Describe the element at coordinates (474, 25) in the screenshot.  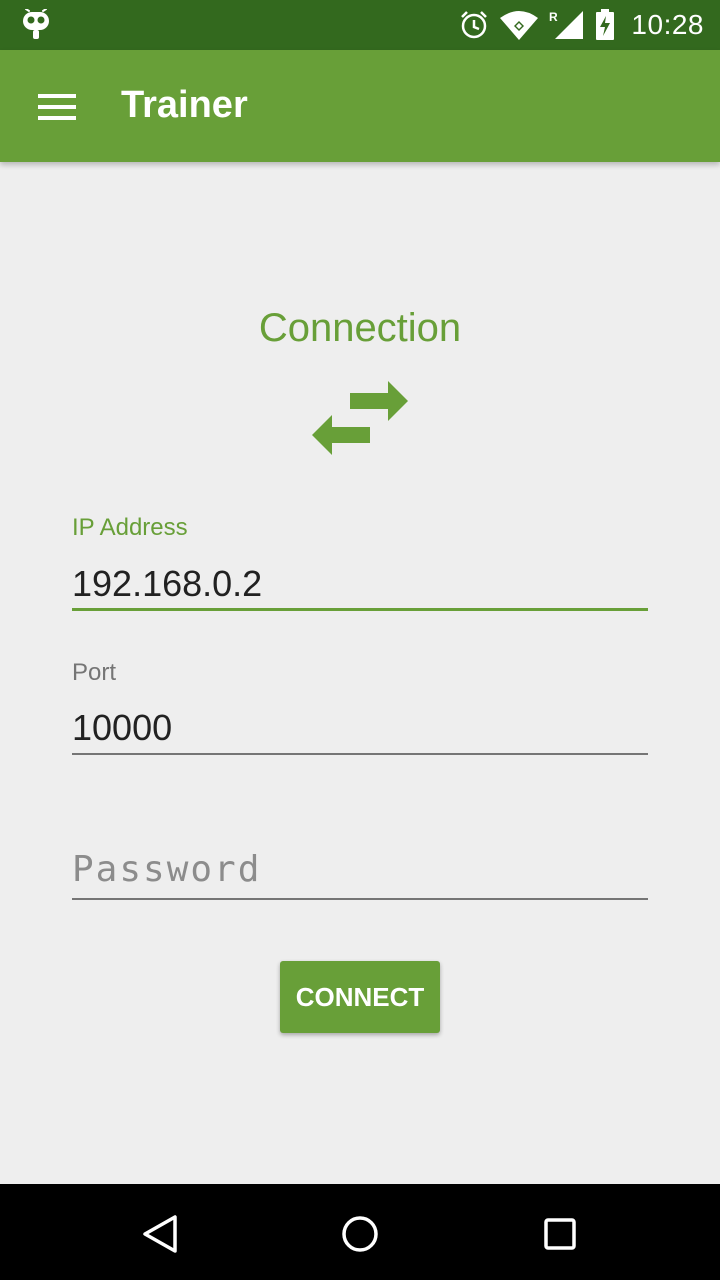
I see `alarm-icon` at that location.